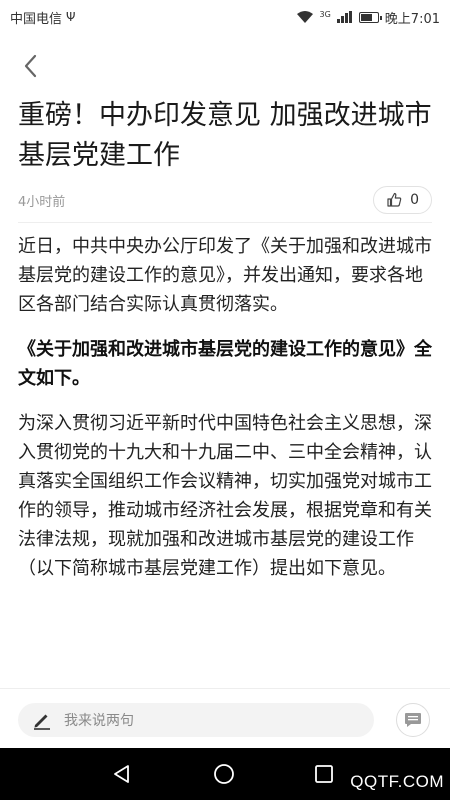 Image resolution: width=450 pixels, height=800 pixels. What do you see at coordinates (99, 721) in the screenshot?
I see `comment-placeholder: 我来说两句` at bounding box center [99, 721].